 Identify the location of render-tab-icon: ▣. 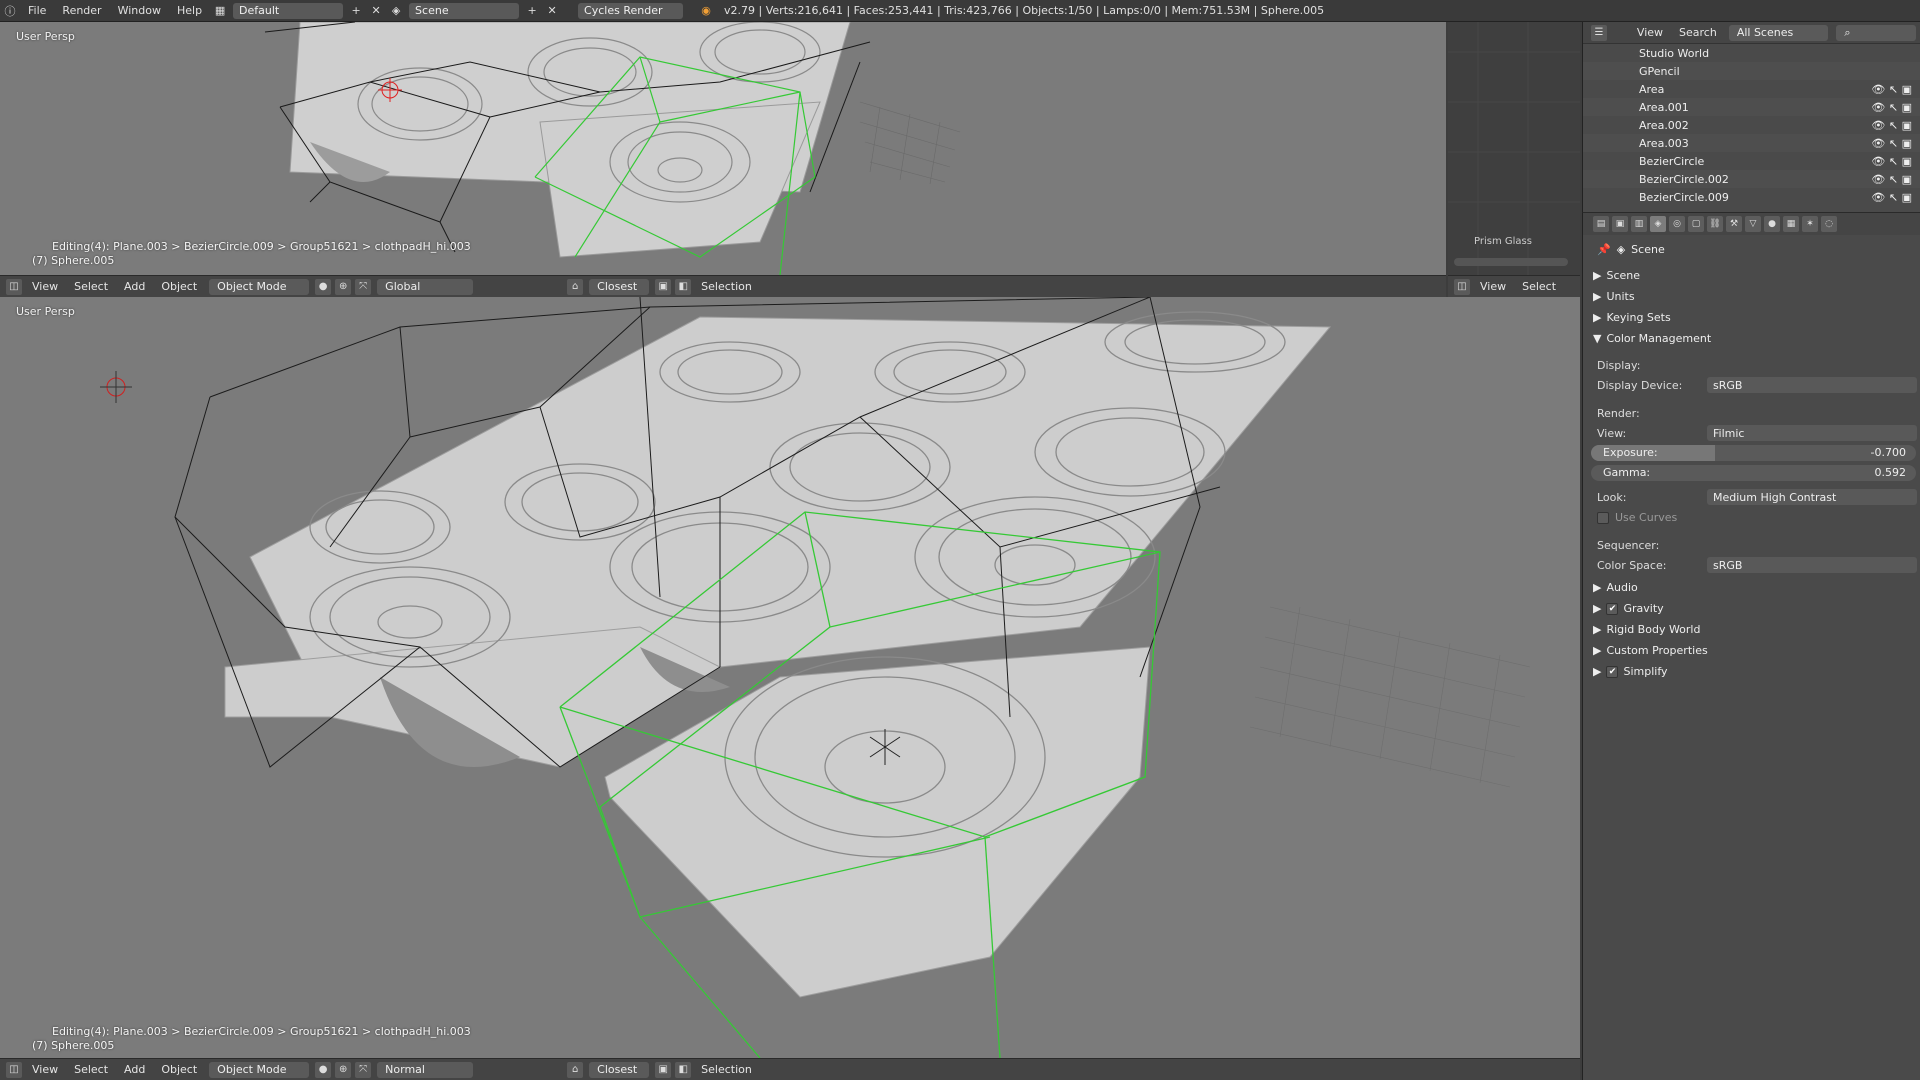
(1620, 224).